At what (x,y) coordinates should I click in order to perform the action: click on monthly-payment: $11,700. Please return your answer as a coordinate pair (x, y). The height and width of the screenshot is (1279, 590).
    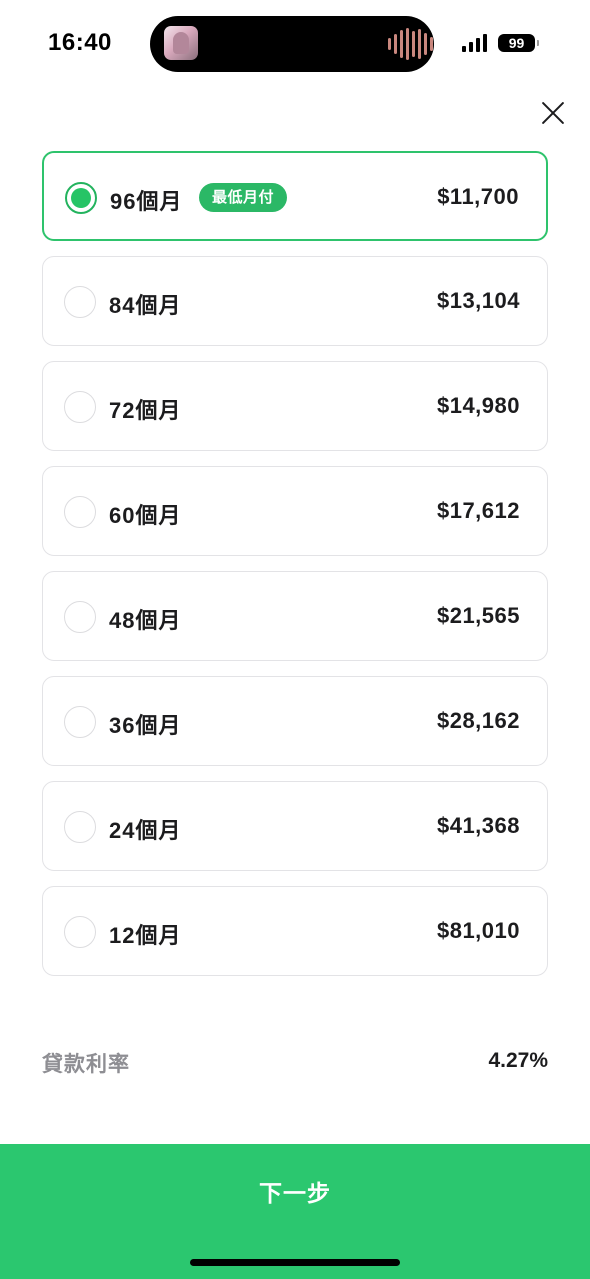
    Looking at the image, I should click on (478, 196).